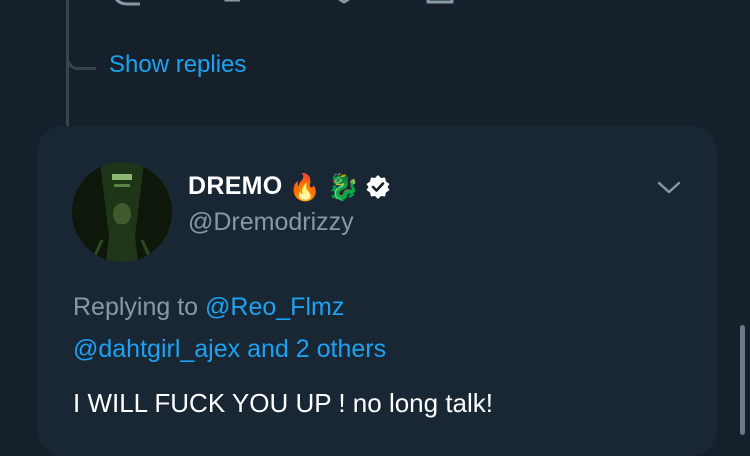 The image size is (750, 456). I want to click on show-replies-link: Show replies, so click(177, 65).